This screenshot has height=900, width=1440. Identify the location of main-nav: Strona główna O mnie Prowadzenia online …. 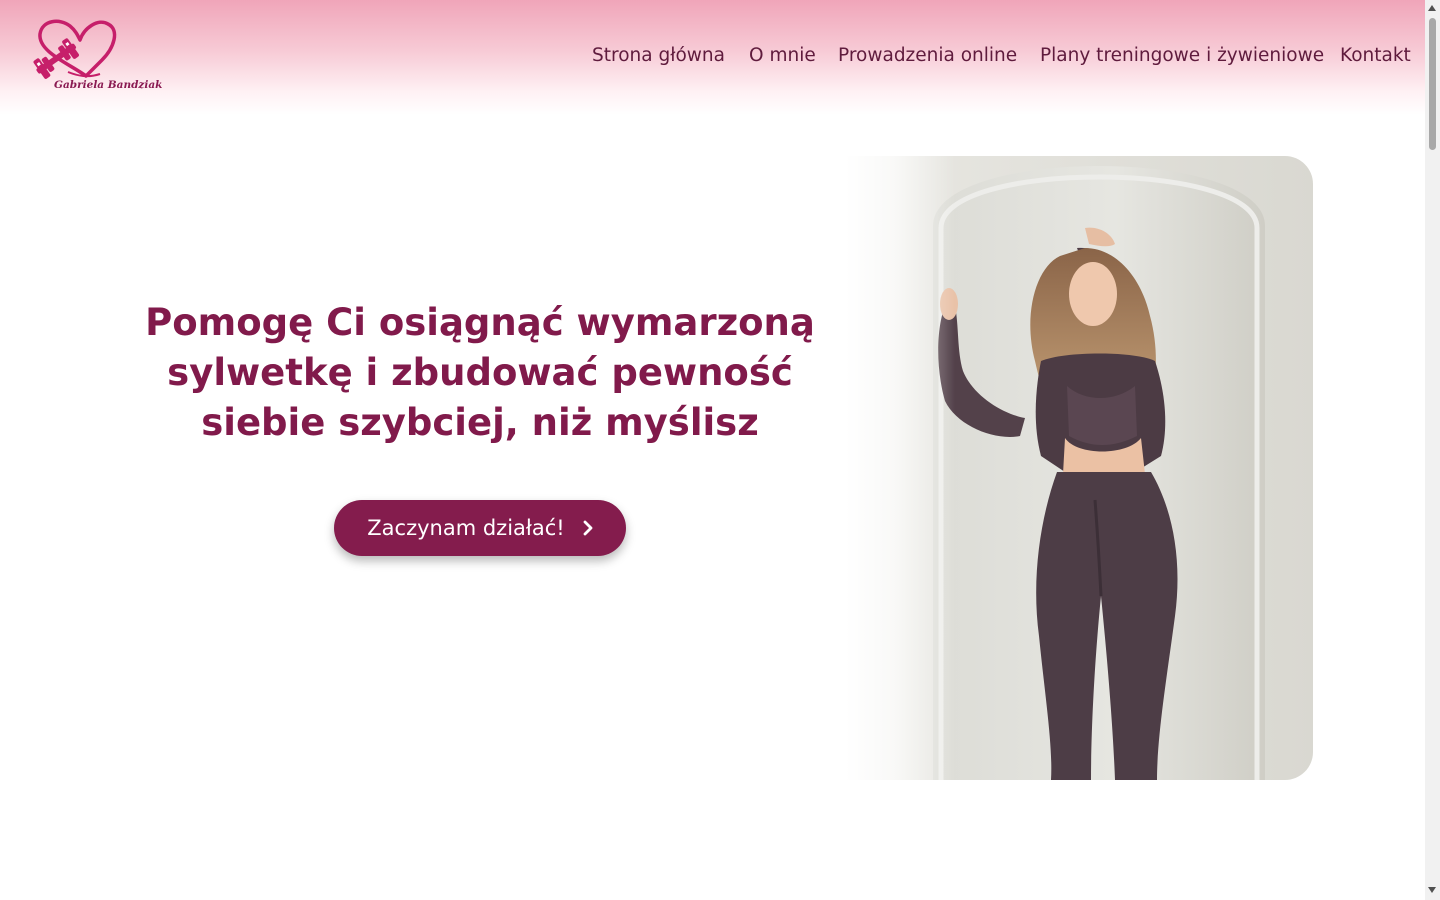
(712, 58).